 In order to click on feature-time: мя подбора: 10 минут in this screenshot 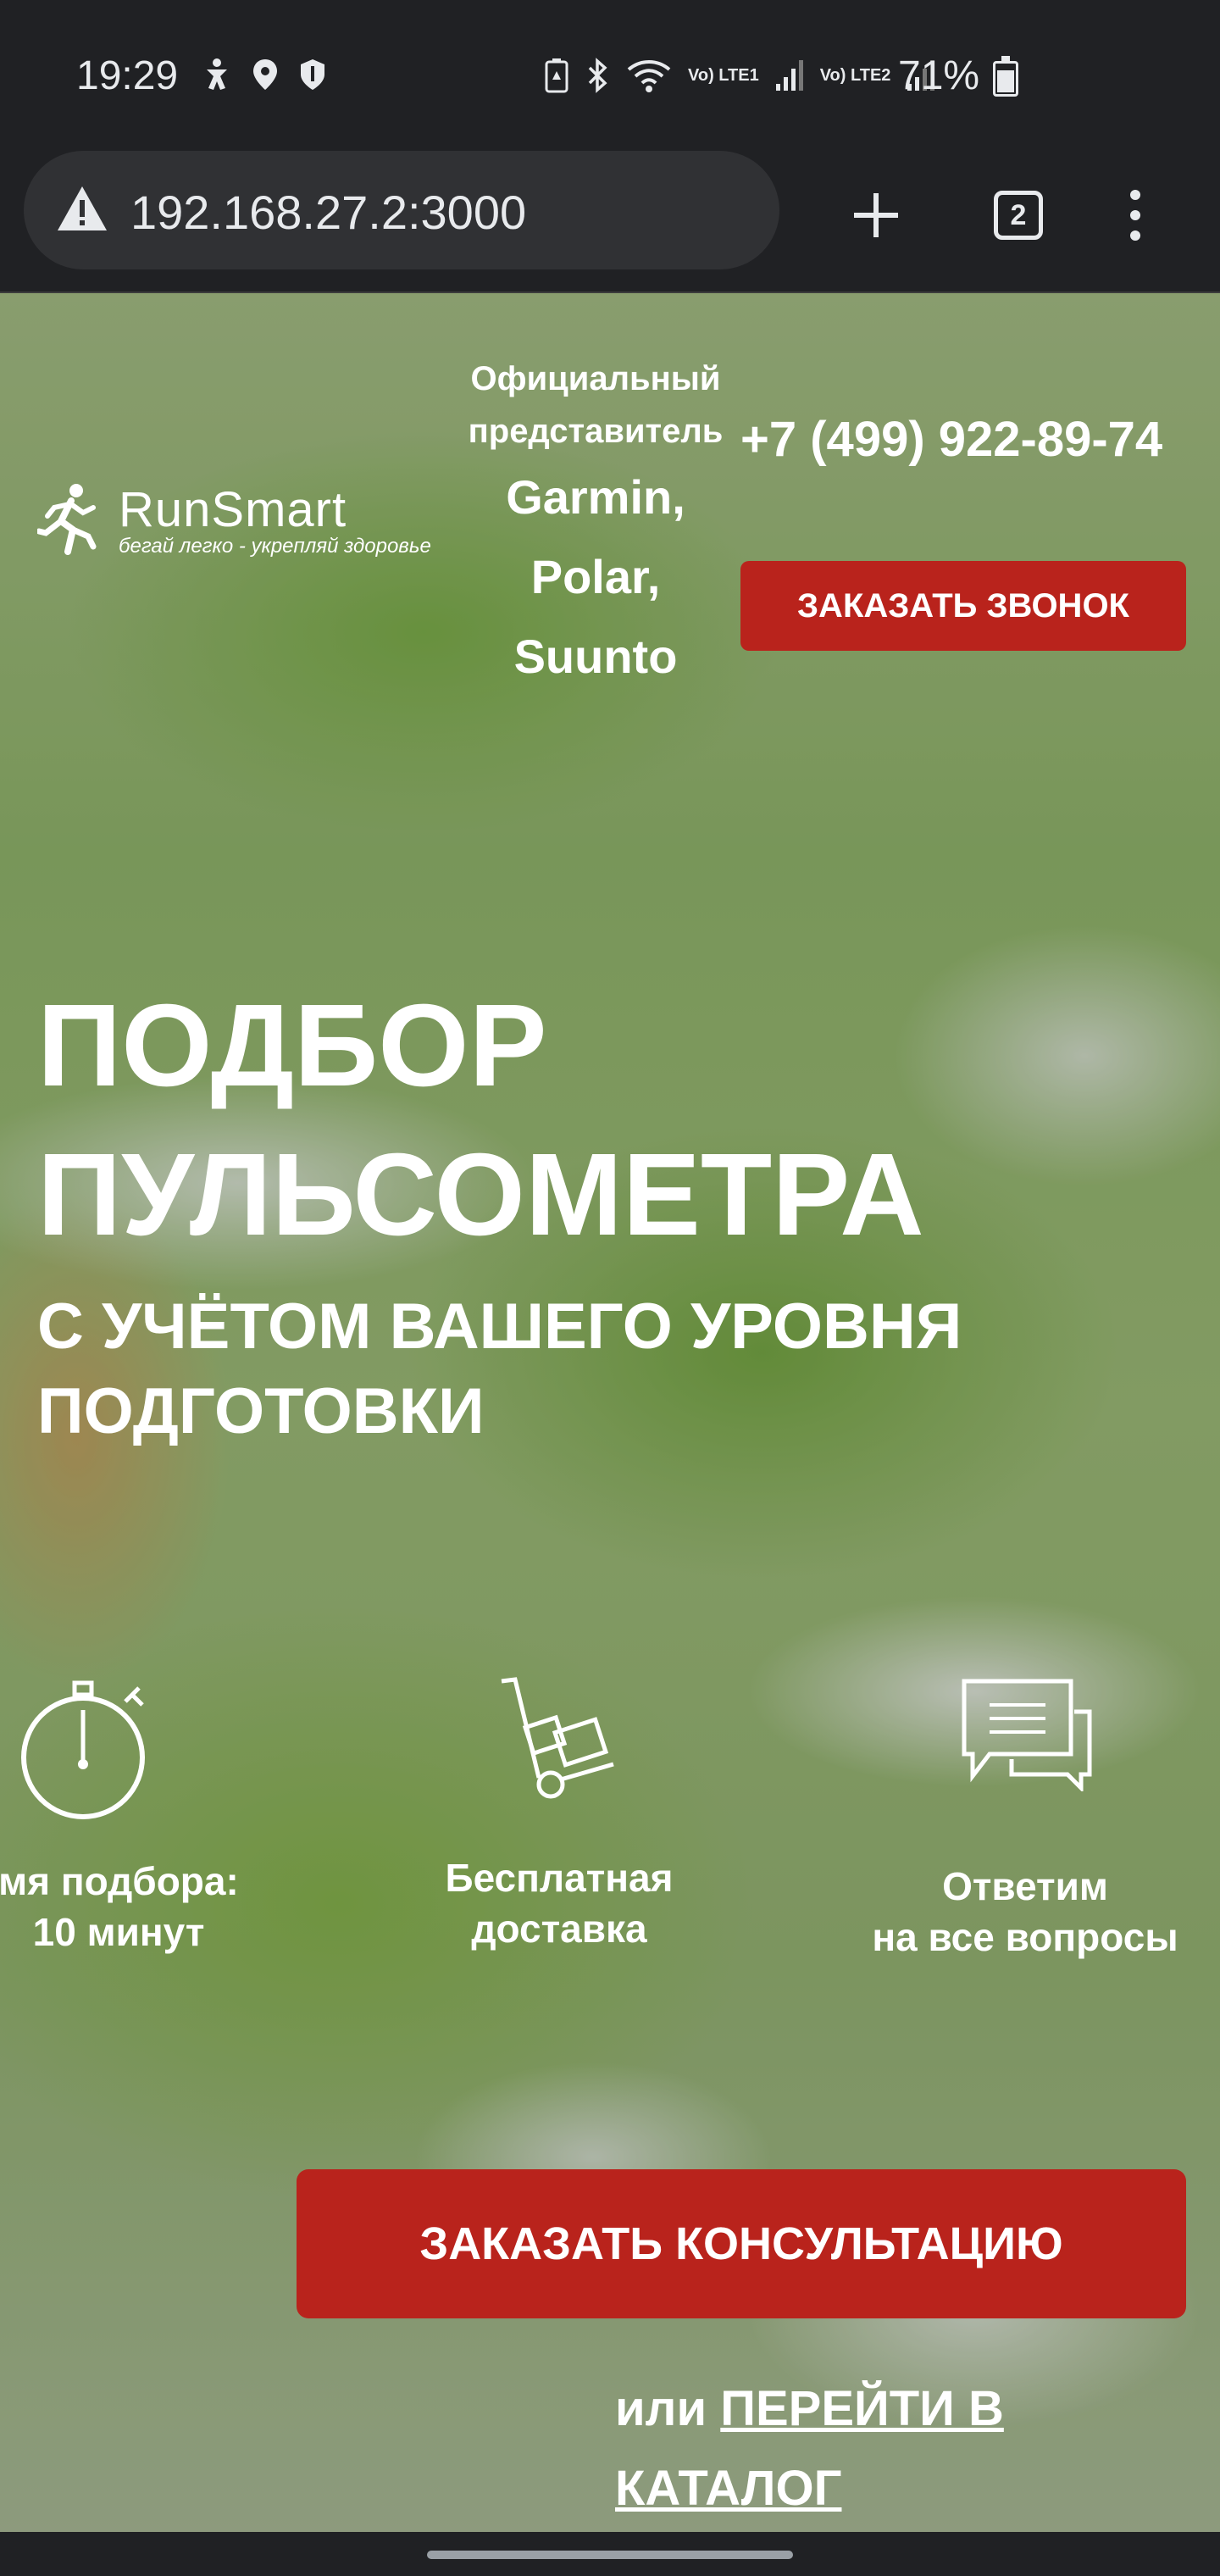, I will do `click(119, 1906)`.